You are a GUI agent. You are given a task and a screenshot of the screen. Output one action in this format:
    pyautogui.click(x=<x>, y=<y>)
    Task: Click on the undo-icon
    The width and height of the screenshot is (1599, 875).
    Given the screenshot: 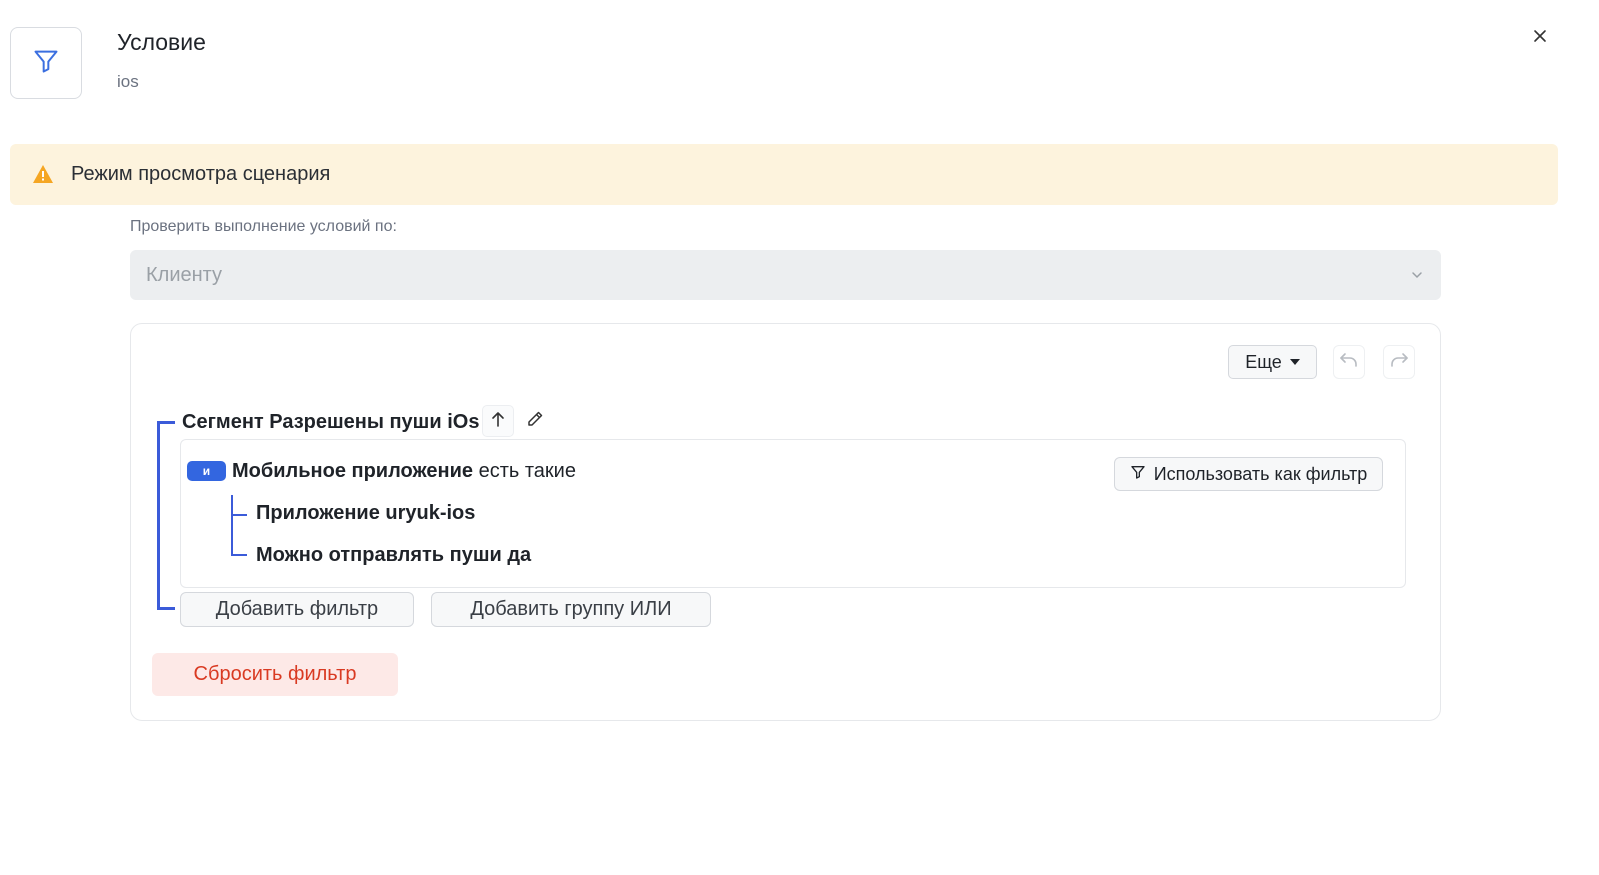 What is the action you would take?
    pyautogui.click(x=1349, y=362)
    